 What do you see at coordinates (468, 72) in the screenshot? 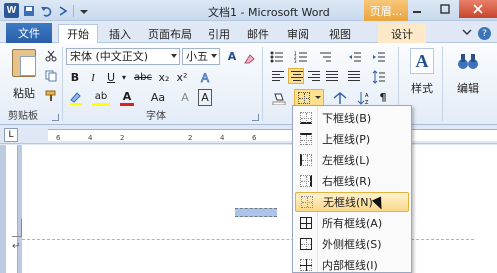
I see `editing-button: 编辑` at bounding box center [468, 72].